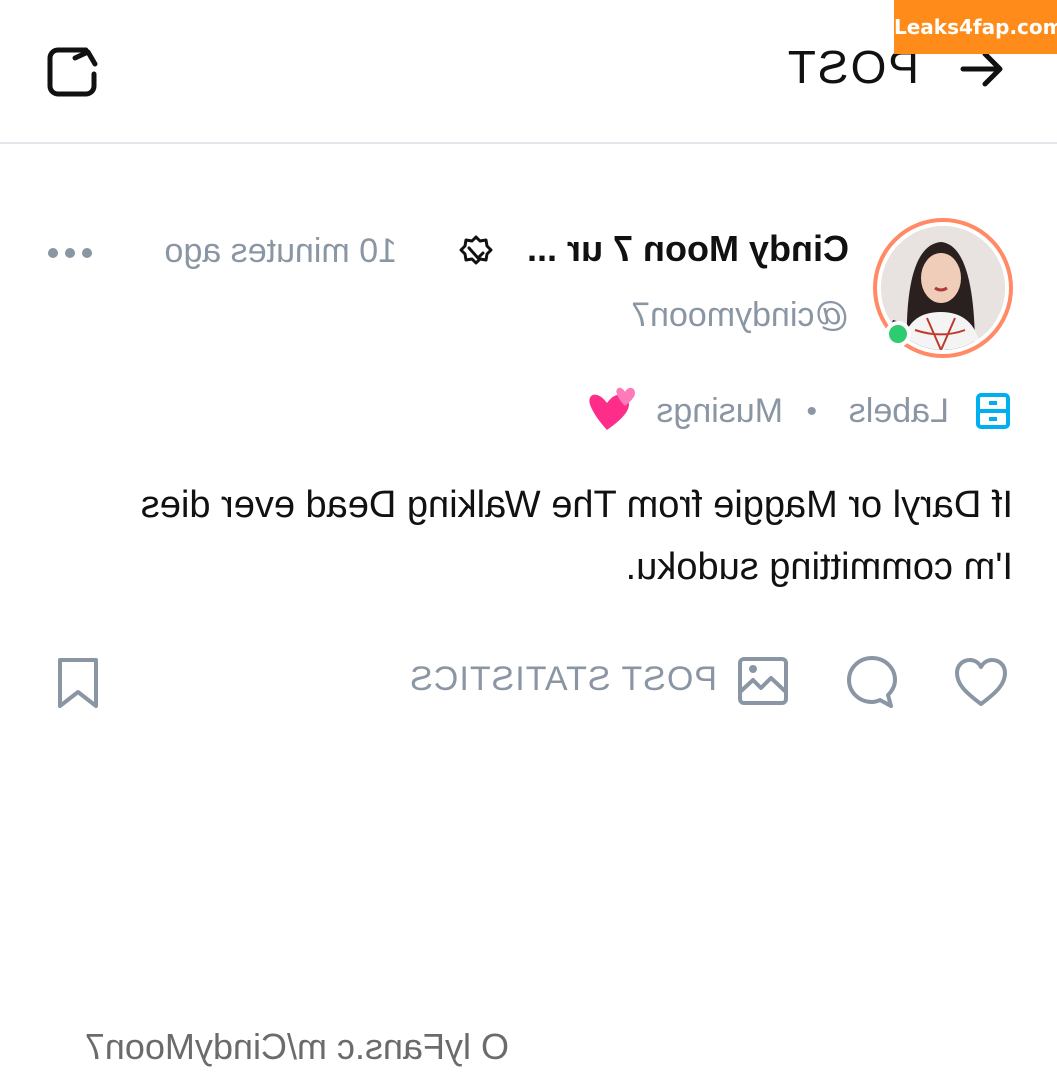 Image resolution: width=1057 pixels, height=1080 pixels. What do you see at coordinates (563, 679) in the screenshot?
I see `post-statistics-button: POST STATISTICS` at bounding box center [563, 679].